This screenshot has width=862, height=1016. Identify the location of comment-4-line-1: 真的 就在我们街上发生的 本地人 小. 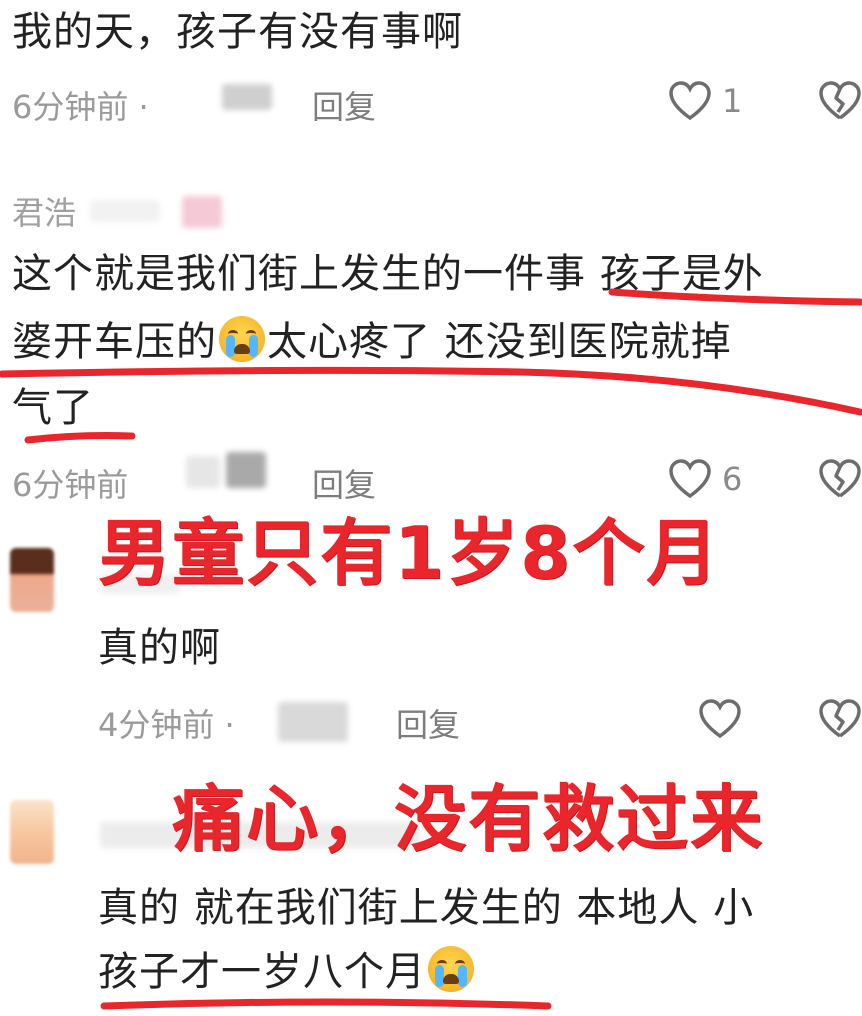
(426, 908).